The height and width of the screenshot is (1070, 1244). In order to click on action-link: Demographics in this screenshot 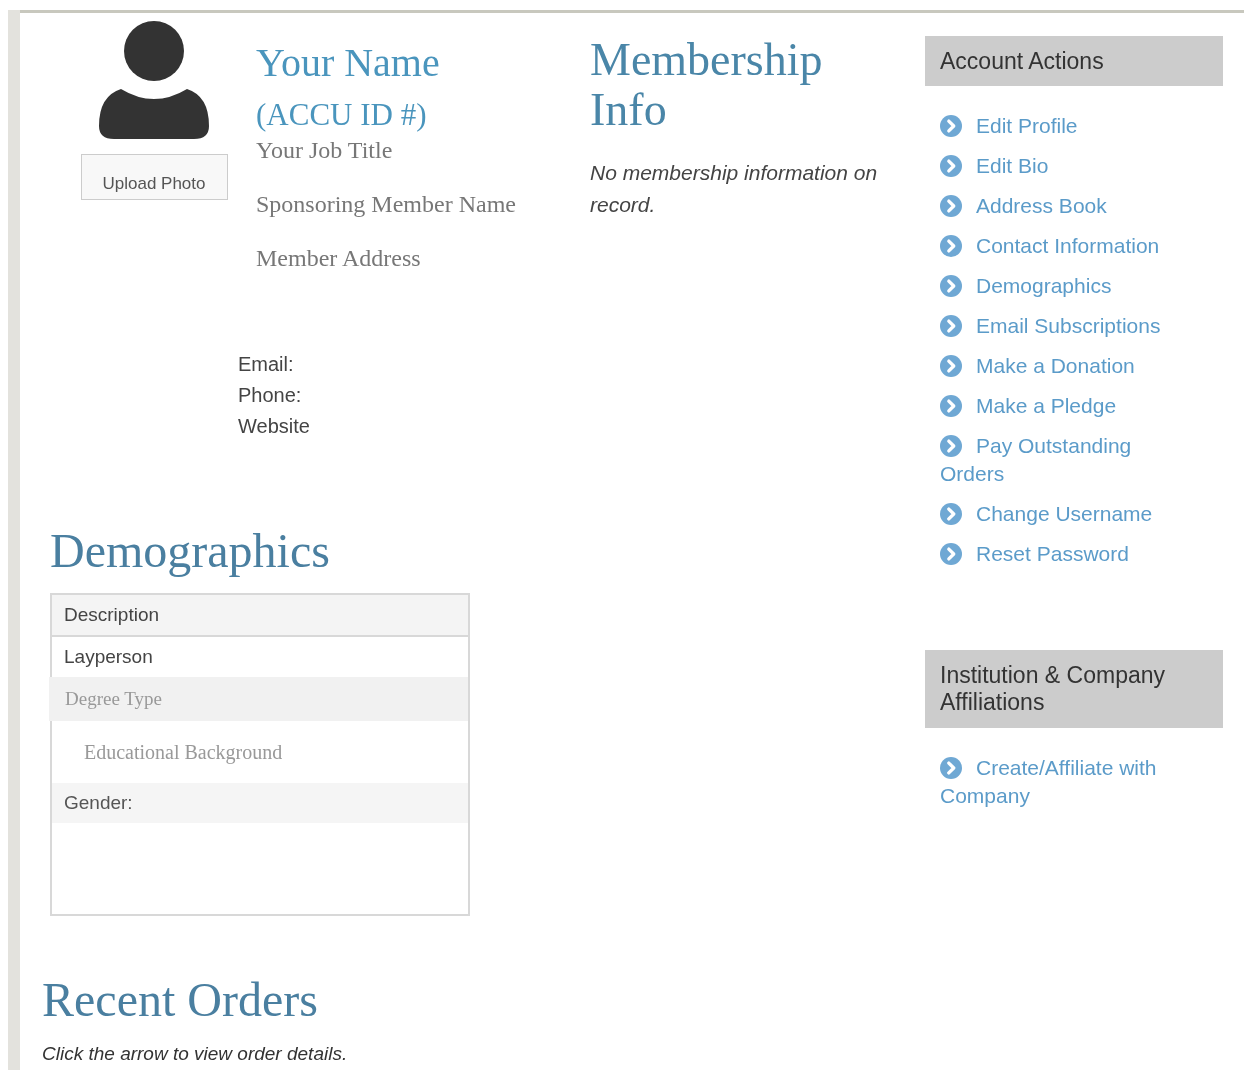, I will do `click(1060, 286)`.